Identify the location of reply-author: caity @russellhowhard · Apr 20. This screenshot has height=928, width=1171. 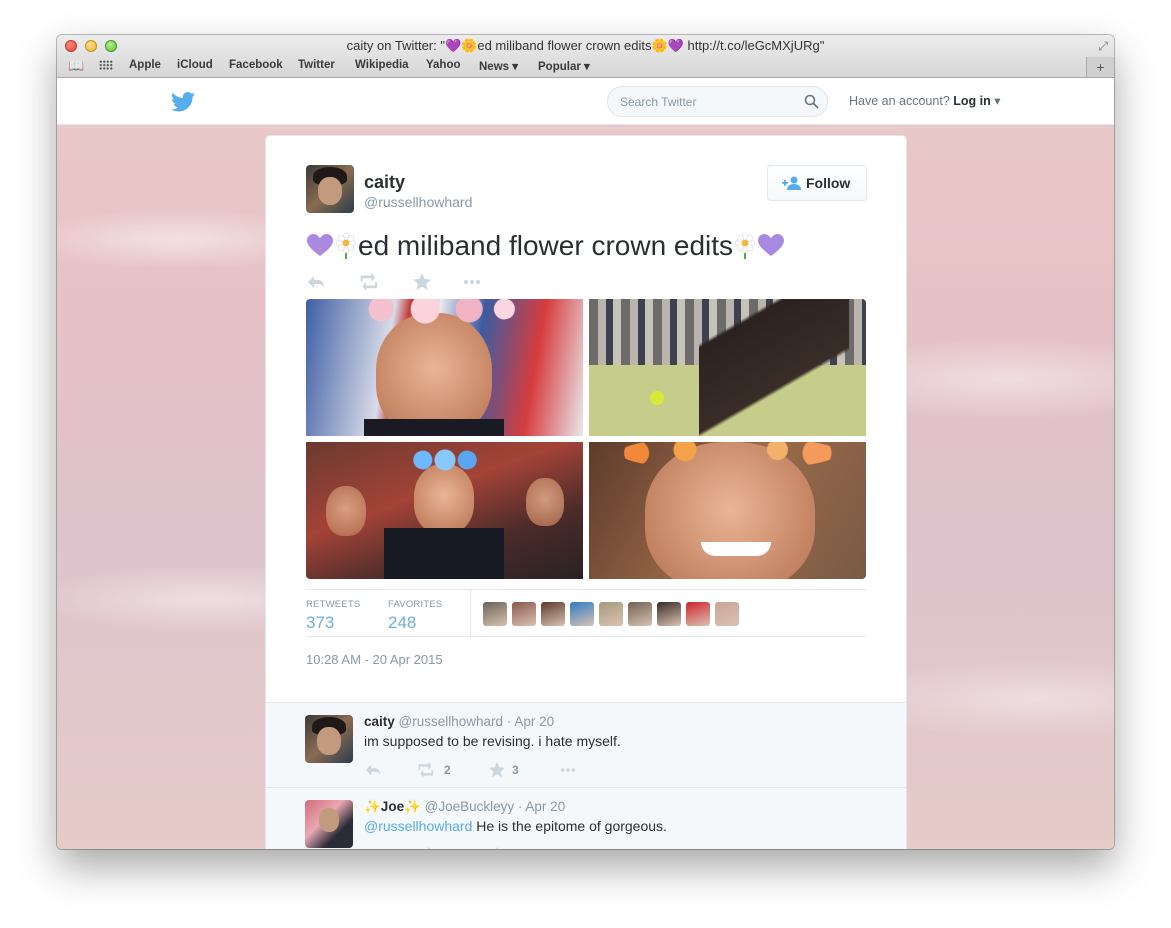
(459, 721).